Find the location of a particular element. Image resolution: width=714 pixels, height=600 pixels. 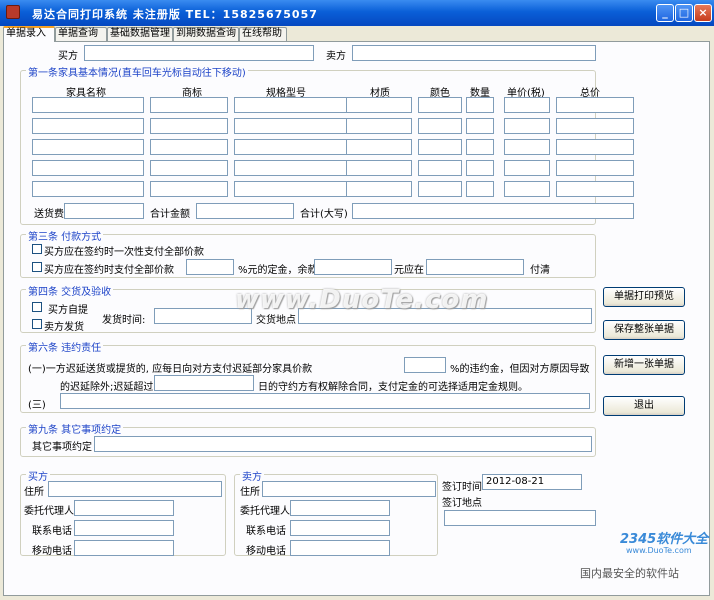

buyer-mobile-input is located at coordinates (124, 548).